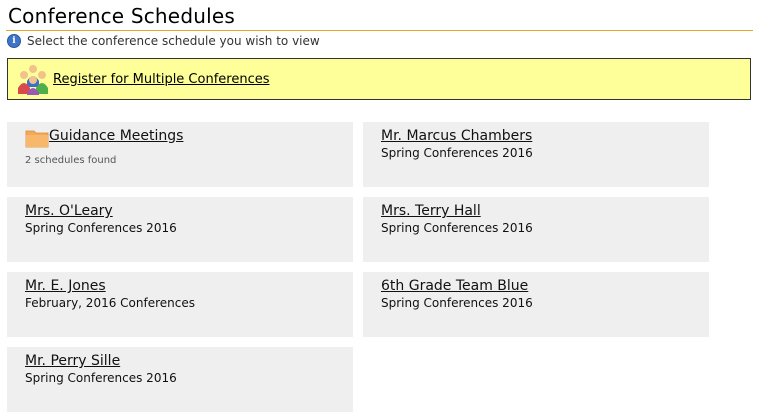 The height and width of the screenshot is (416, 774). Describe the element at coordinates (14, 41) in the screenshot. I see `info-icon: i` at that location.